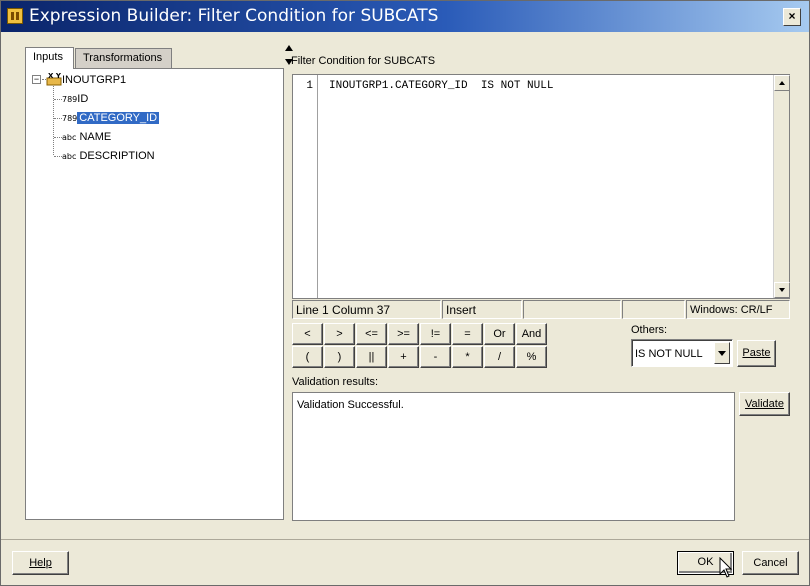 The image size is (810, 586). I want to click on status-cursor-position: Line 1 Column 37, so click(366, 309).